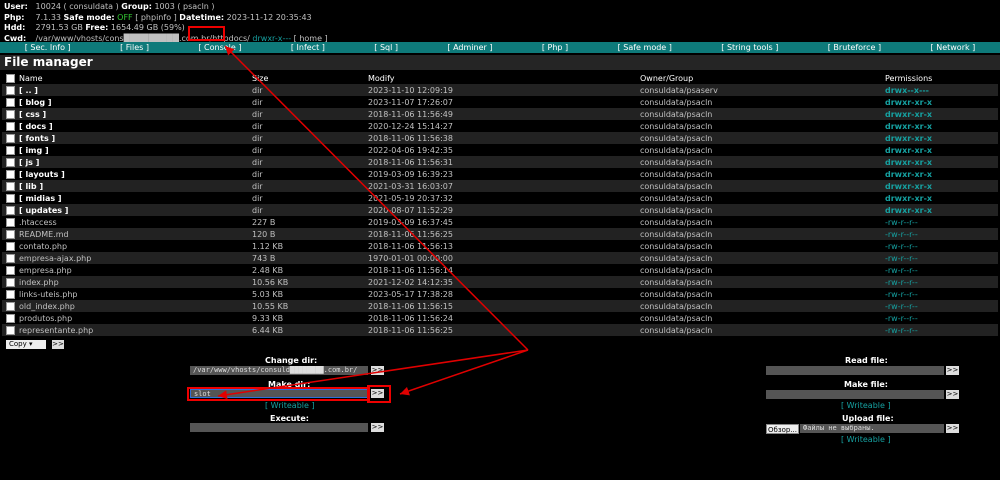  I want to click on arrow-to-make-dir-button, so click(464, 372).